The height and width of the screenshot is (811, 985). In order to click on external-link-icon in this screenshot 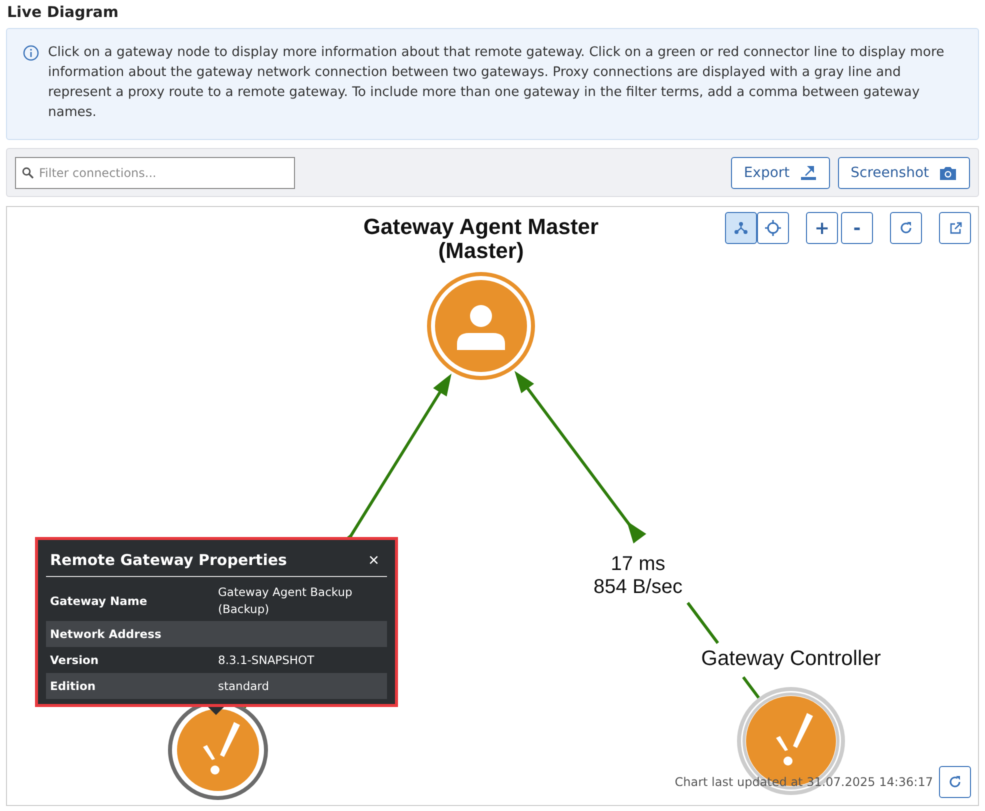, I will do `click(955, 228)`.